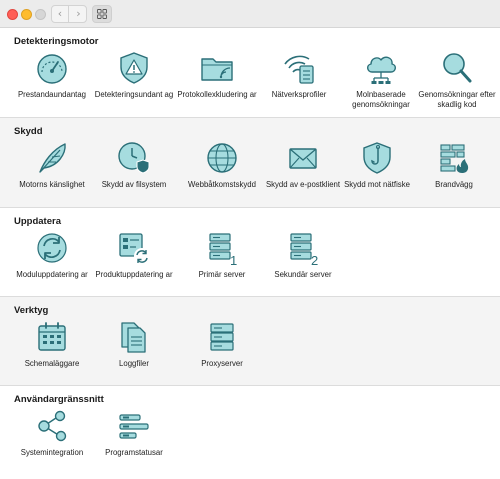 The height and width of the screenshot is (479, 500). I want to click on pref-moduluppdateringar: Moduluppdatering ar, so click(52, 255).